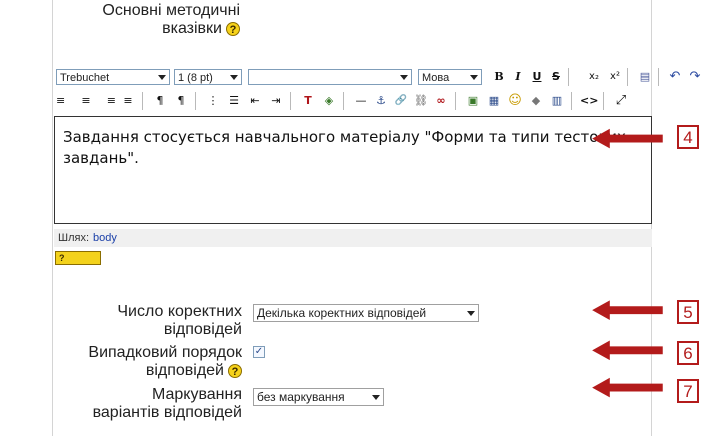  What do you see at coordinates (107, 101) in the screenshot?
I see `justify-right-button: ≡` at bounding box center [107, 101].